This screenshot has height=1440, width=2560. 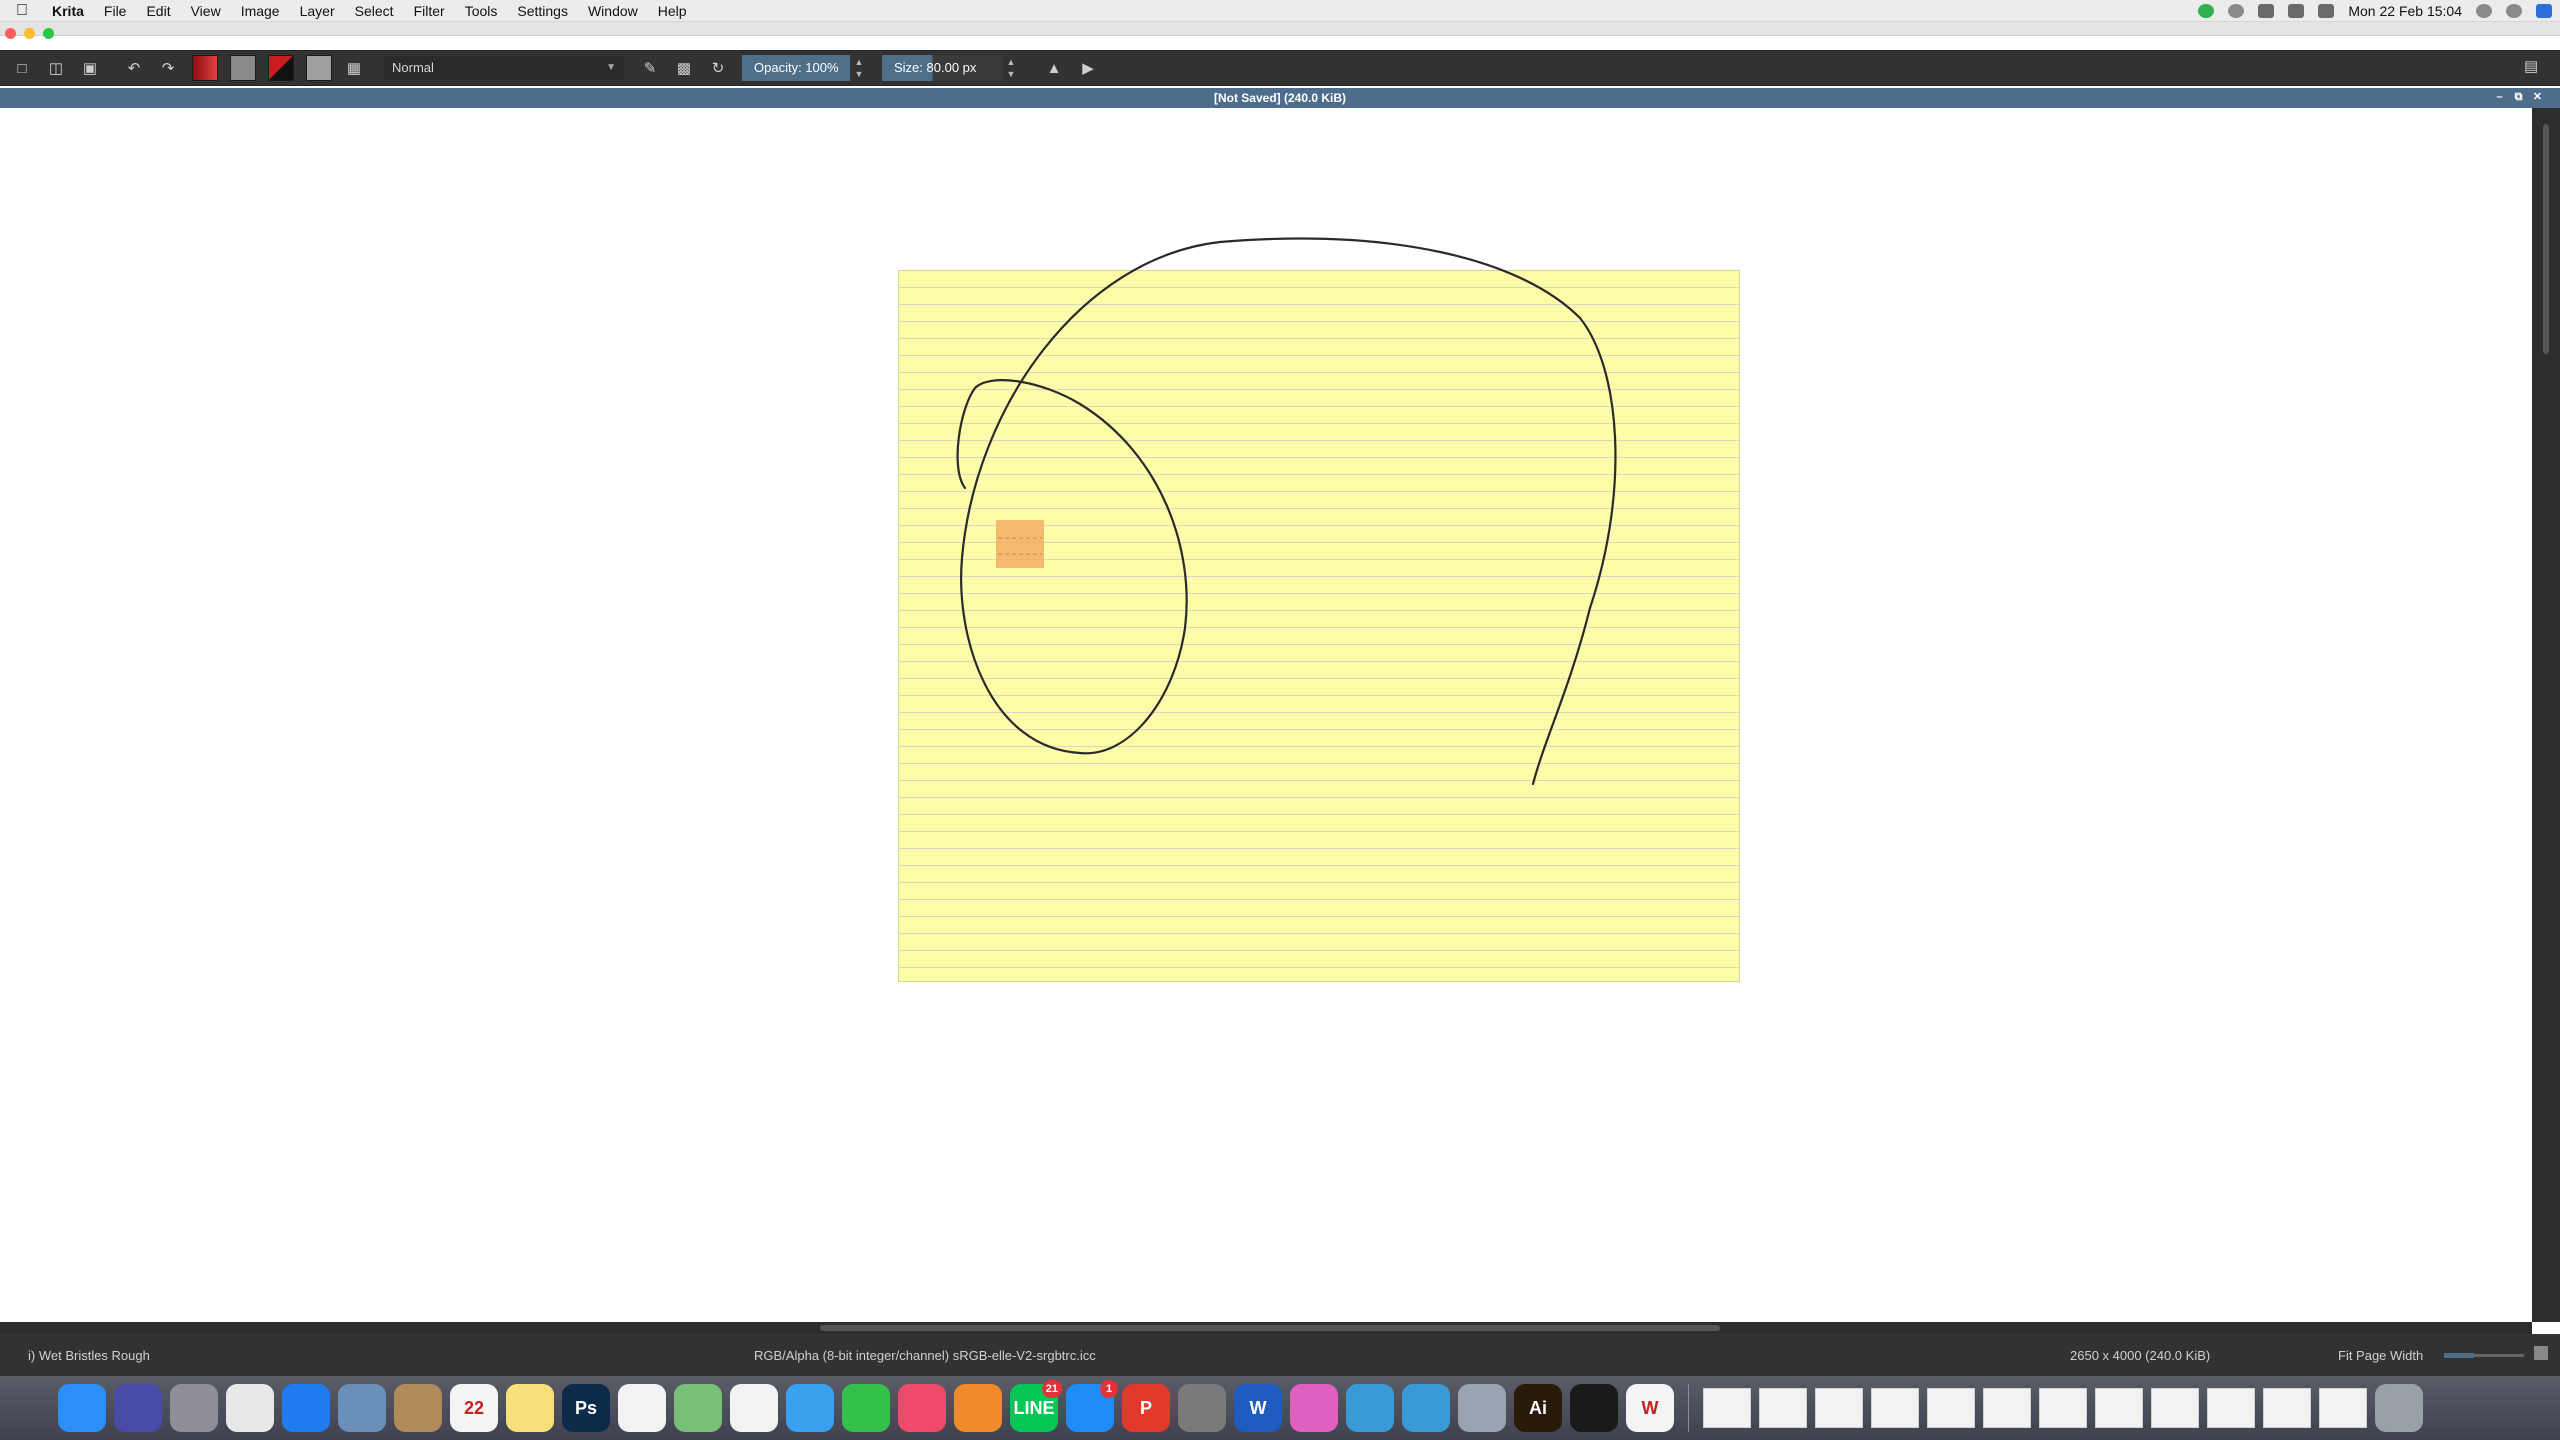 I want to click on menu-file: File, so click(x=115, y=11).